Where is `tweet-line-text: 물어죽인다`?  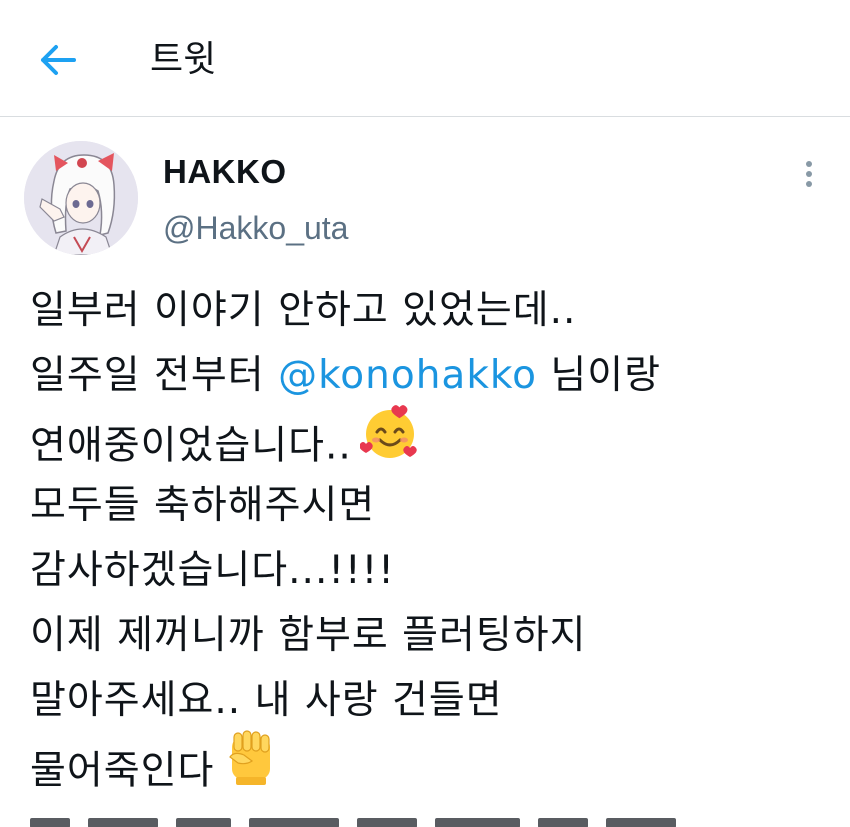
tweet-line-text: 물어죽인다 is located at coordinates (122, 771).